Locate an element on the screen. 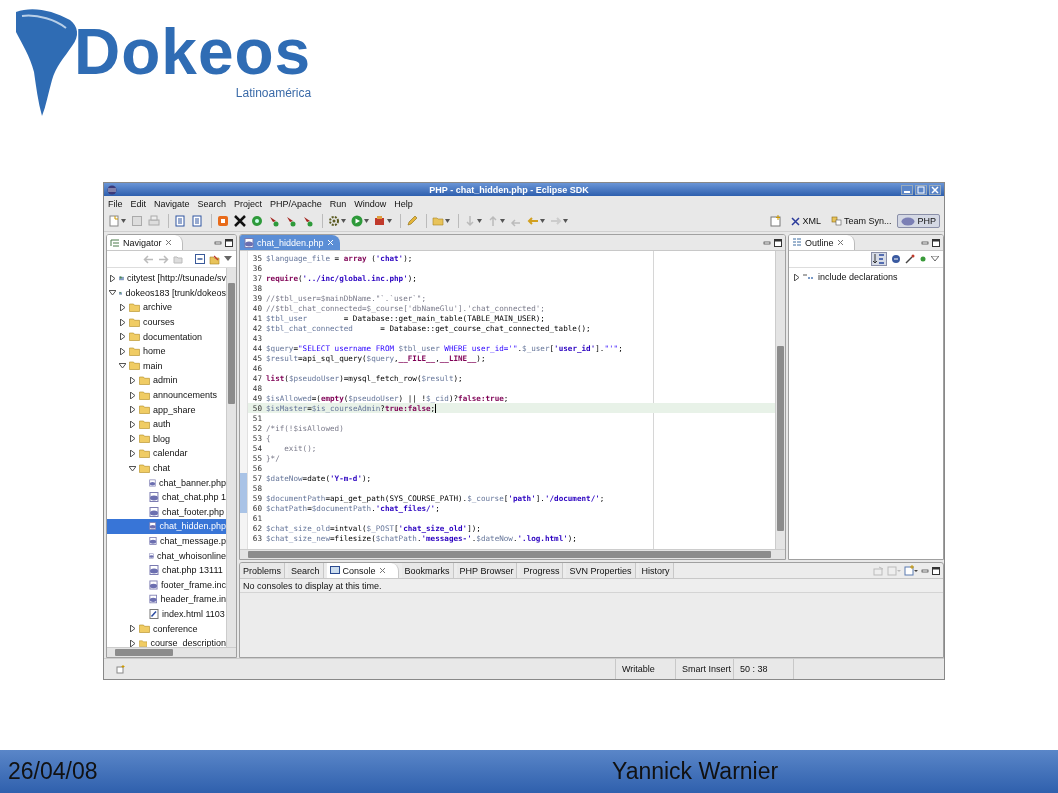  sort-icon is located at coordinates (879, 259).